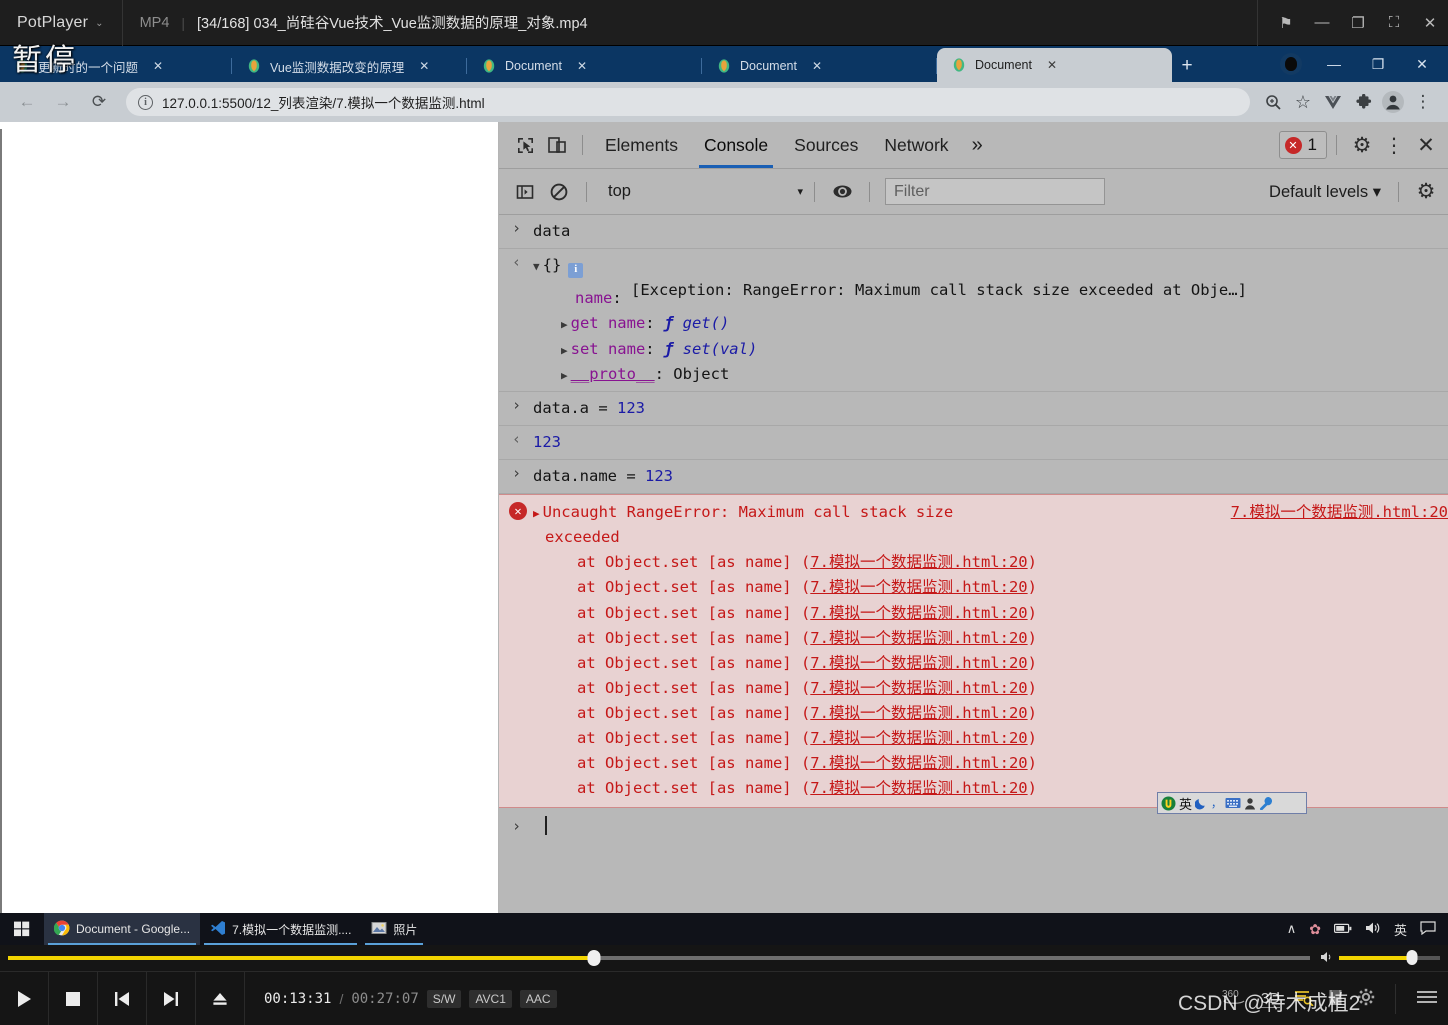 This screenshot has height=1025, width=1448. What do you see at coordinates (1327, 512) in the screenshot?
I see `error-source-link: 7.模拟一个数据监测.html:20` at bounding box center [1327, 512].